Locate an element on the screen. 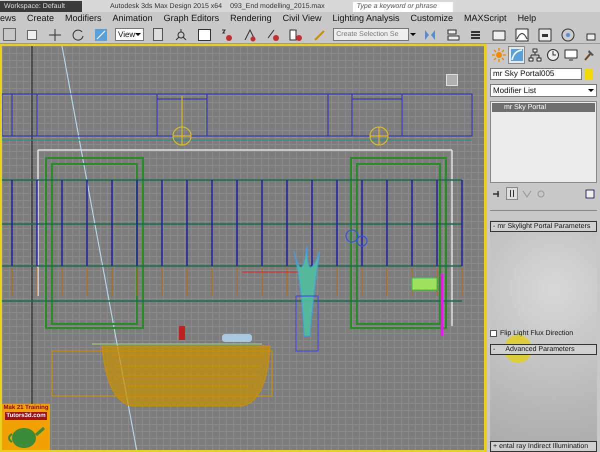  clock-icon is located at coordinates (553, 55).